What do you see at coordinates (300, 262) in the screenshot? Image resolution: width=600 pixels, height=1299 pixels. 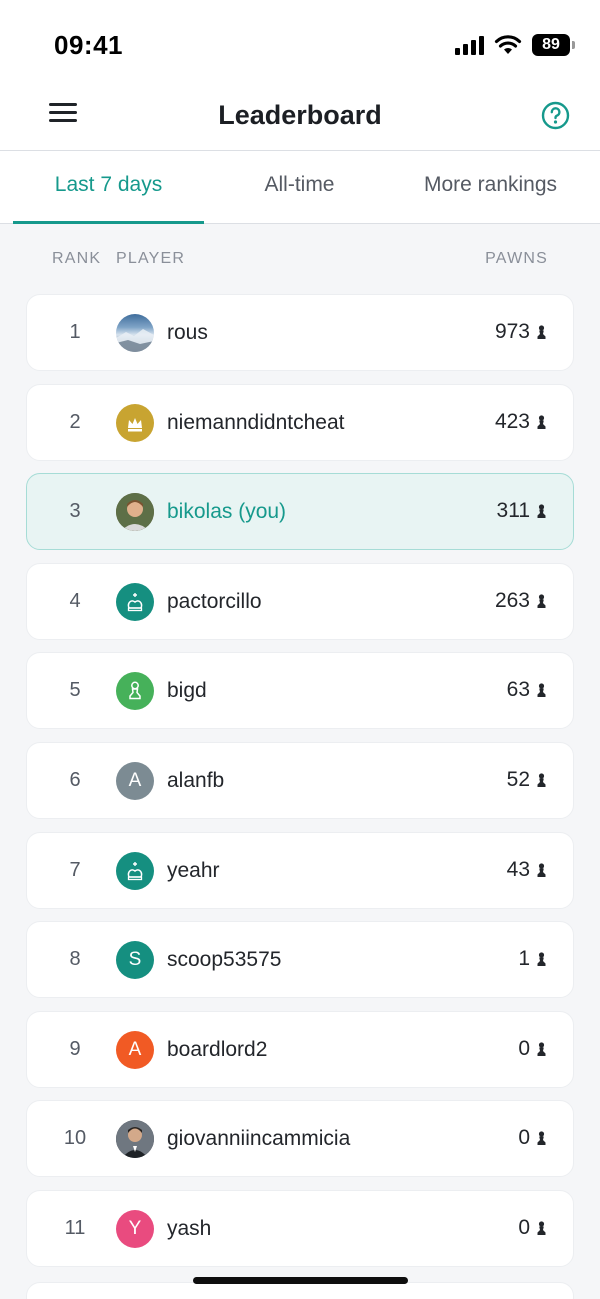 I see `list-header: RANK PLAYER PAWNS` at bounding box center [300, 262].